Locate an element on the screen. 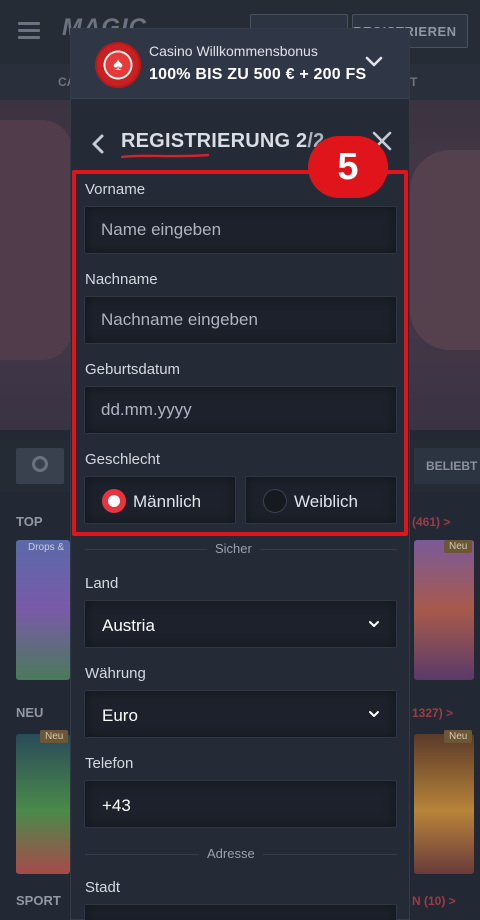 The width and height of the screenshot is (480, 920). phone-prefix: +43 is located at coordinates (116, 805).